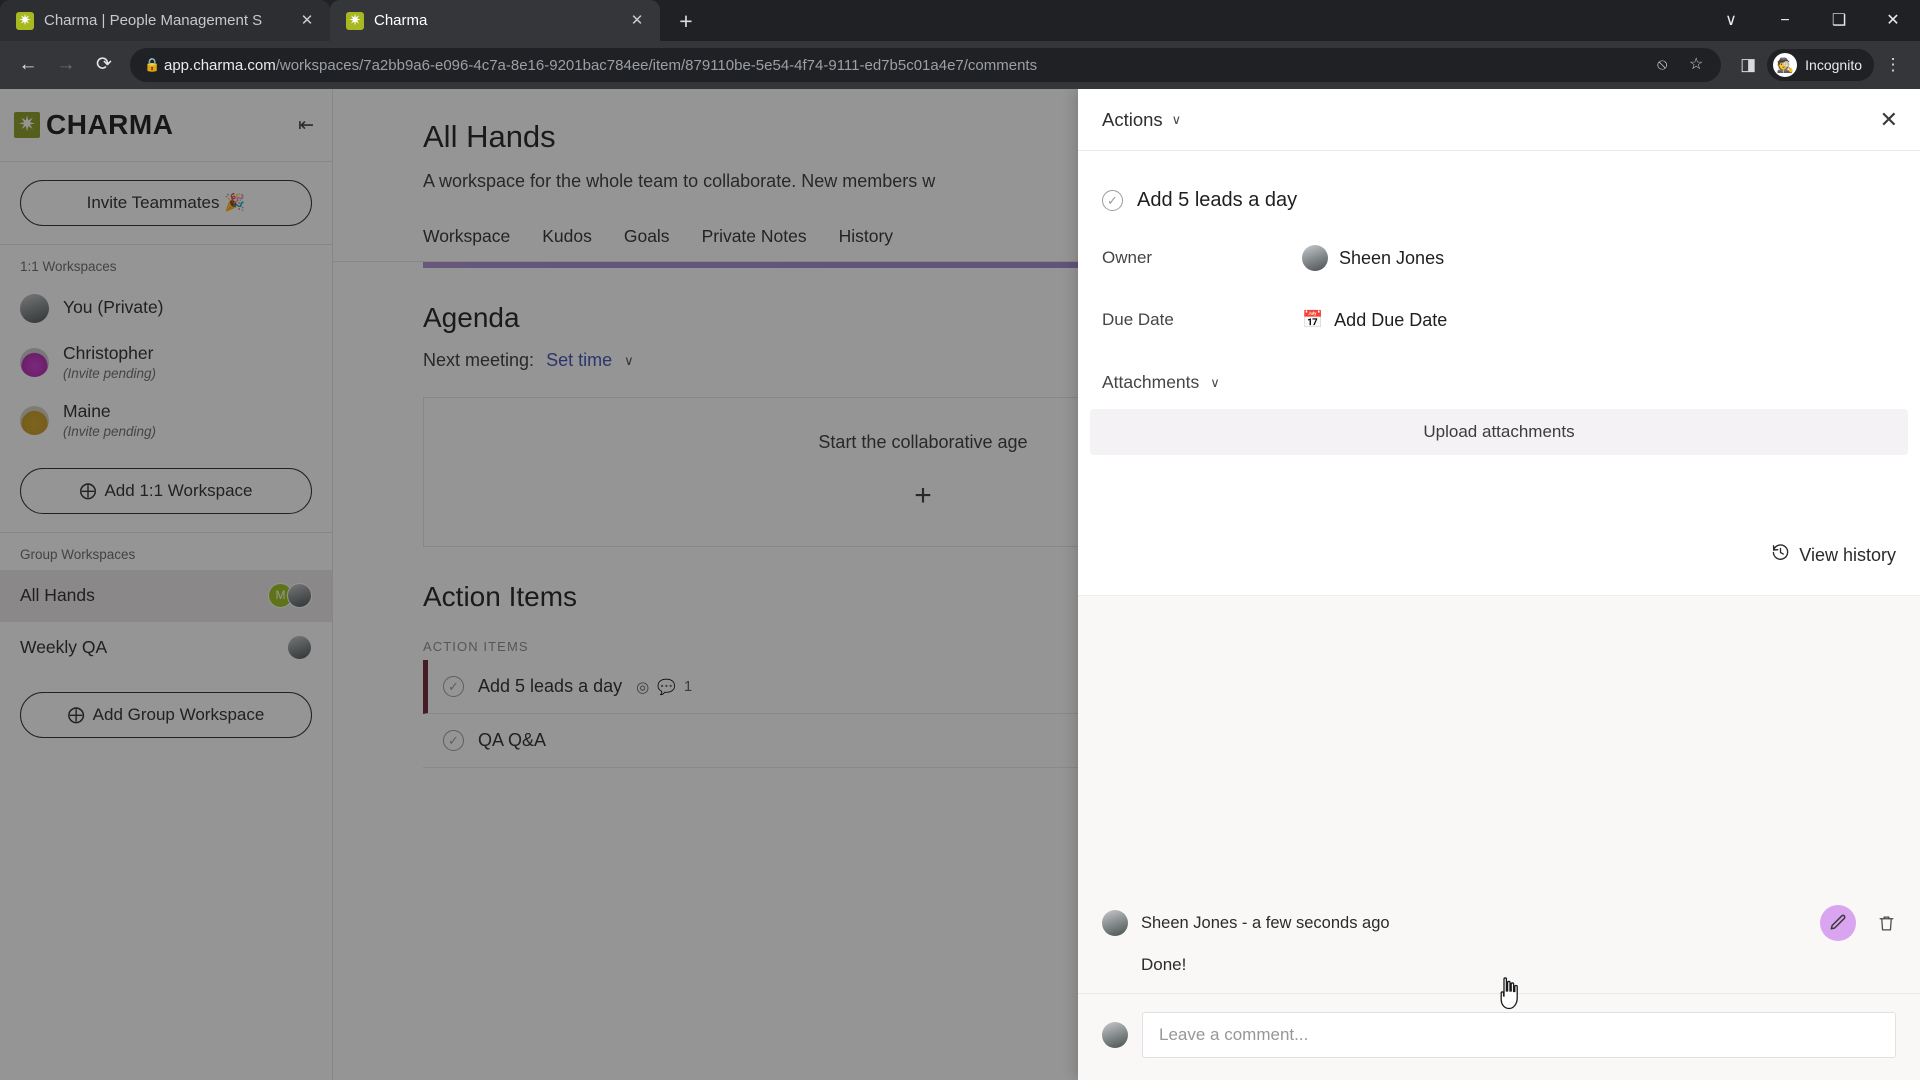 The height and width of the screenshot is (1080, 1920). What do you see at coordinates (1132, 119) in the screenshot?
I see `actions-label: Actions` at bounding box center [1132, 119].